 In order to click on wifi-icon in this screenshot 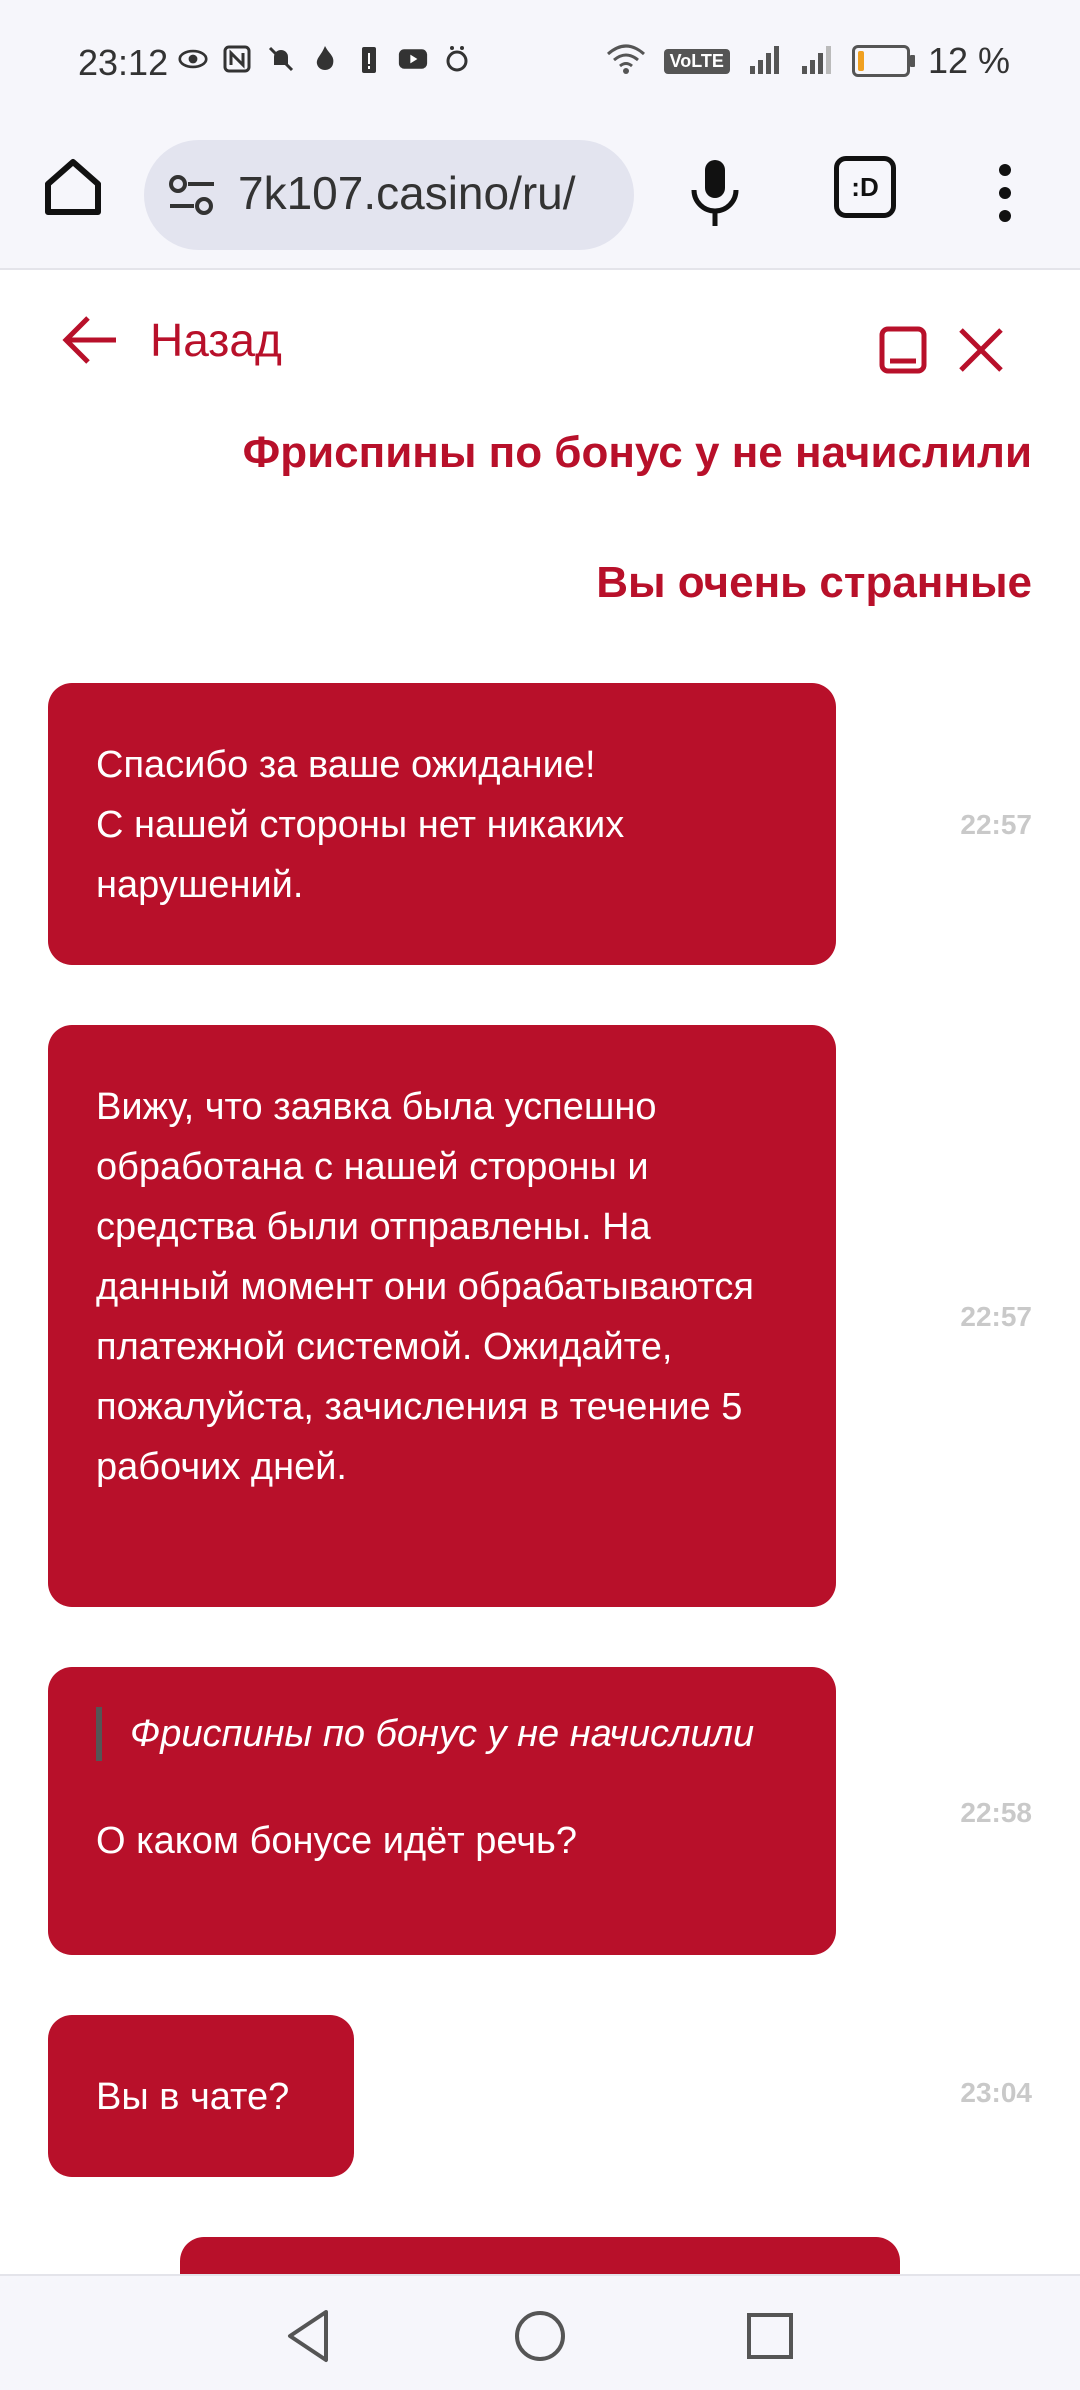, I will do `click(626, 61)`.